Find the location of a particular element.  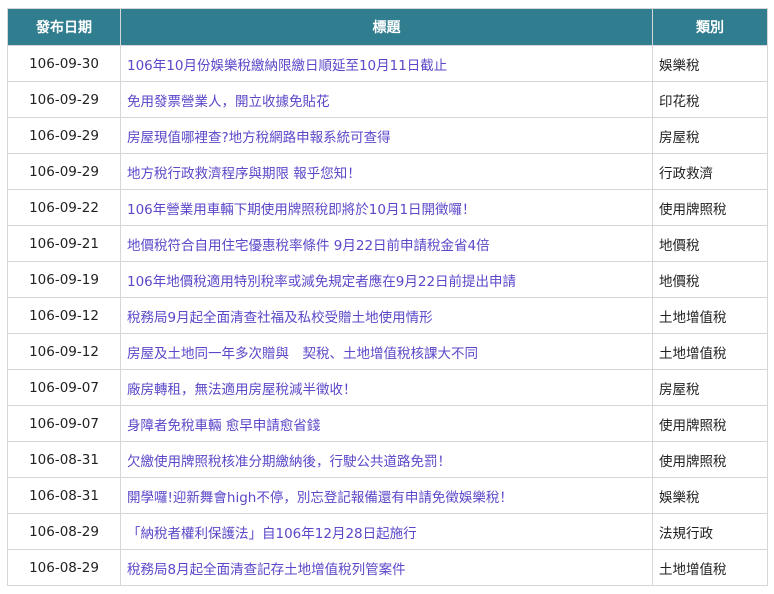

row-date: 106-09-21 is located at coordinates (64, 243).